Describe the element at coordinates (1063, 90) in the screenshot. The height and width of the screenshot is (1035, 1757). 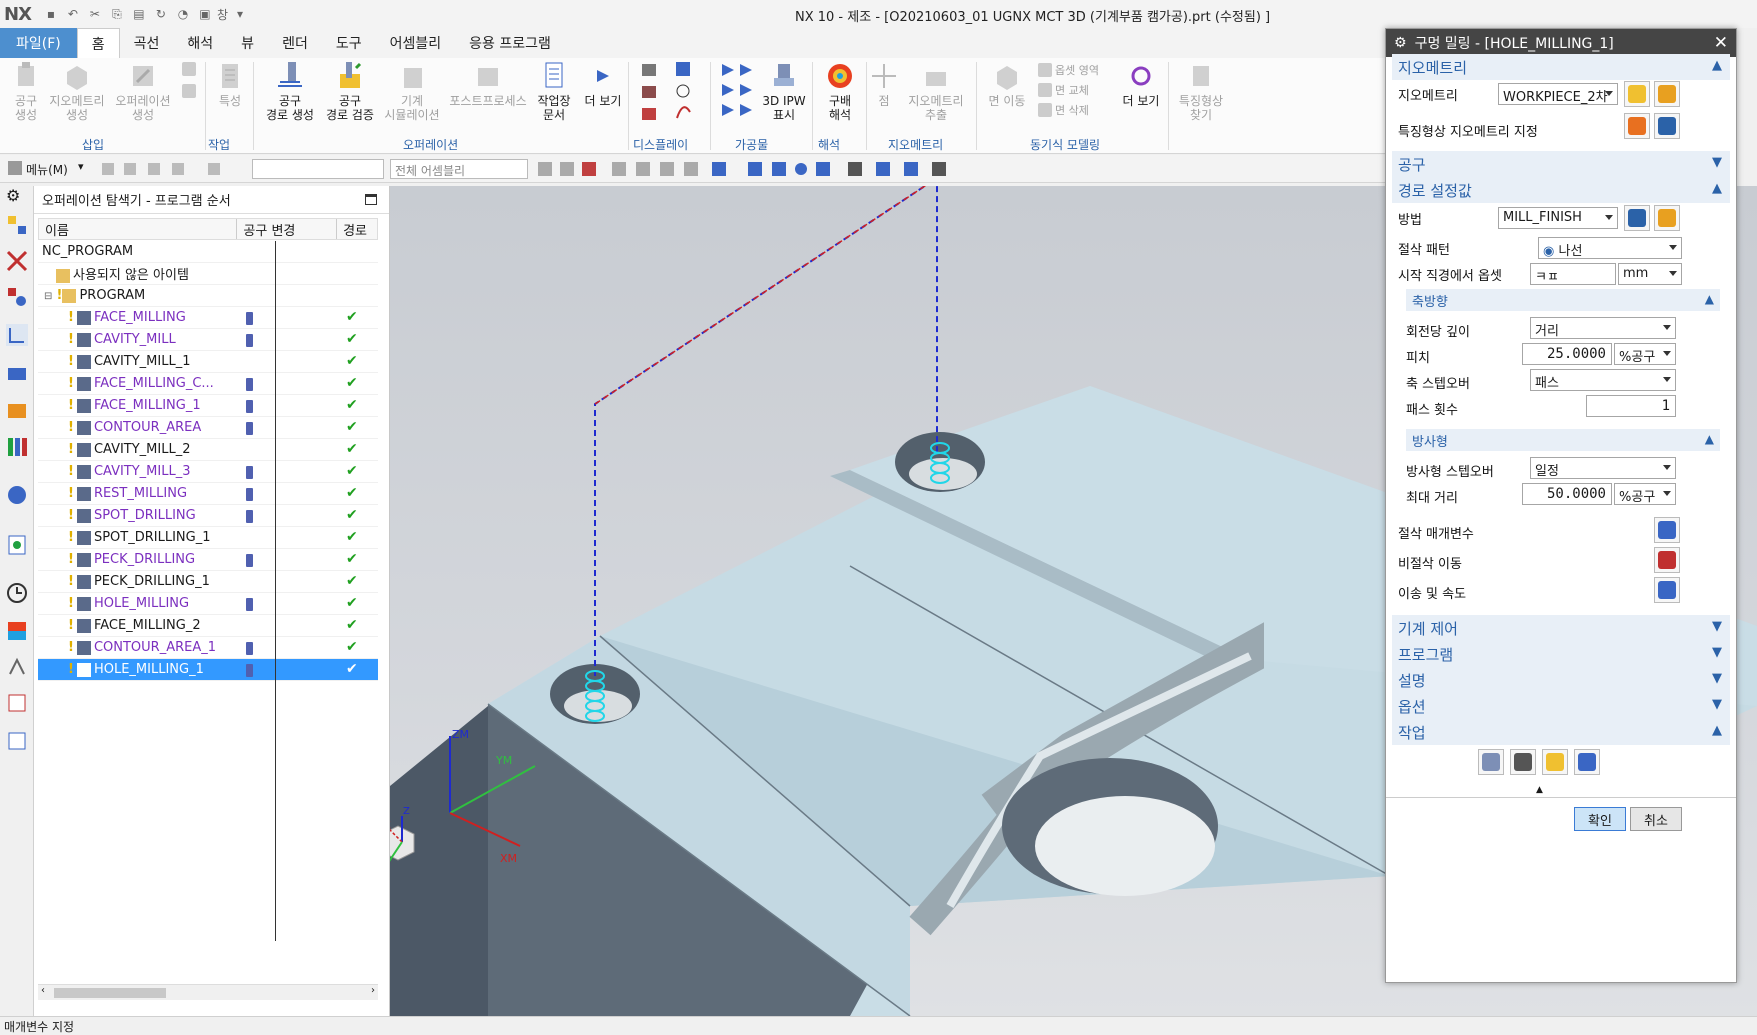
I see `replace-face-button: 면 교체` at that location.